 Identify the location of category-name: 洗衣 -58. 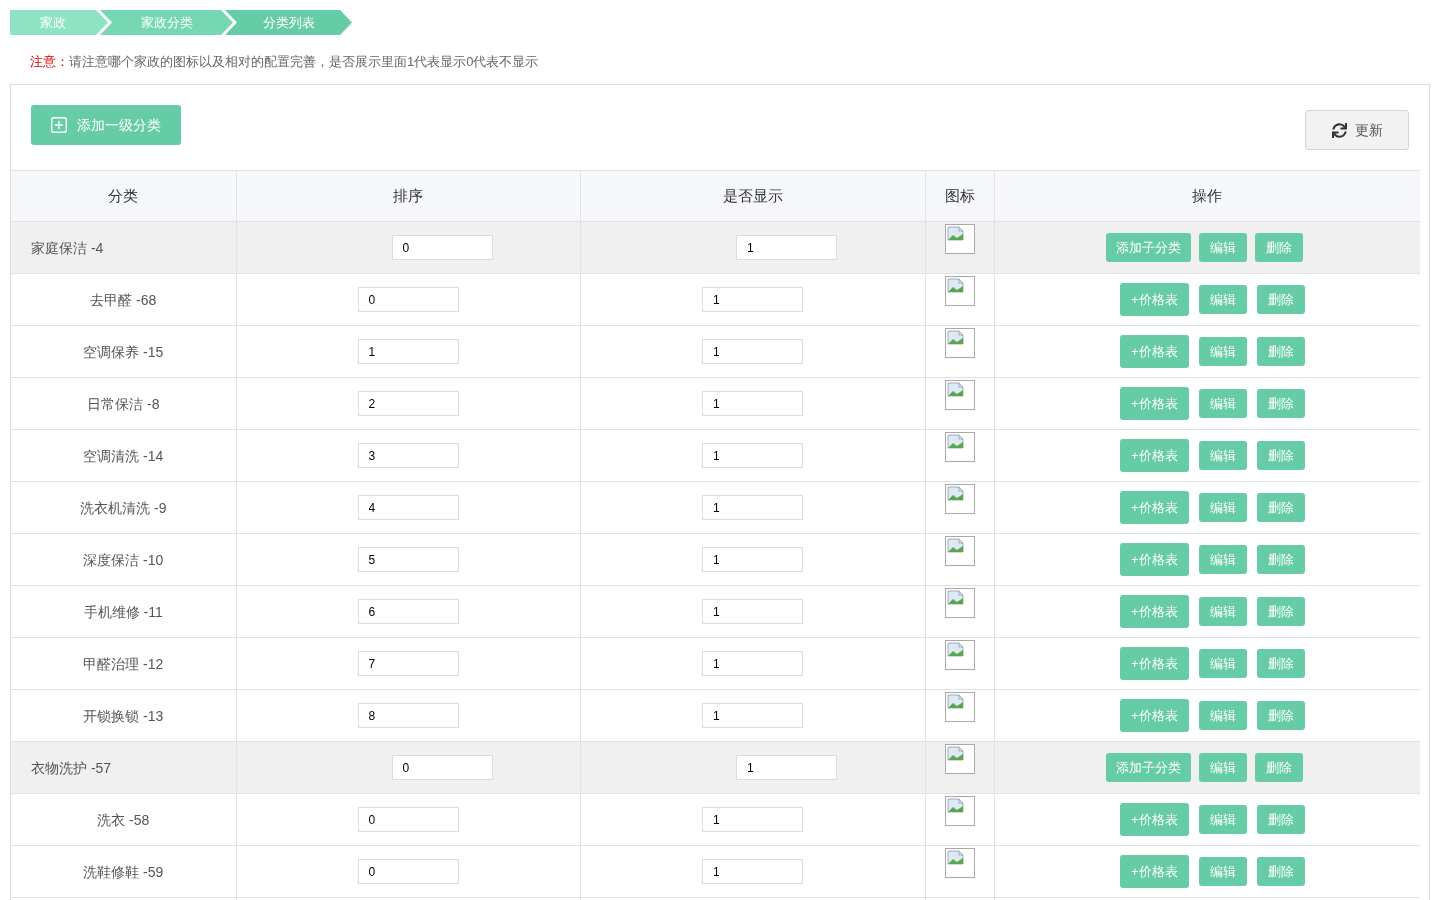
(123, 819).